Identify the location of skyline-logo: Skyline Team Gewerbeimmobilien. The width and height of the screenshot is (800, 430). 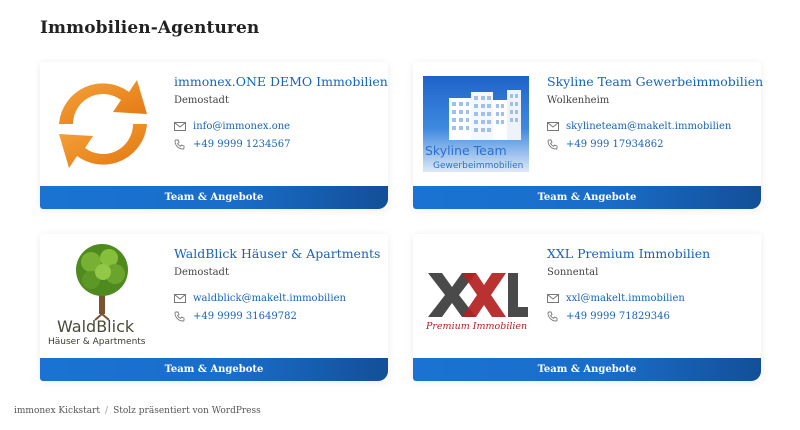
(476, 124).